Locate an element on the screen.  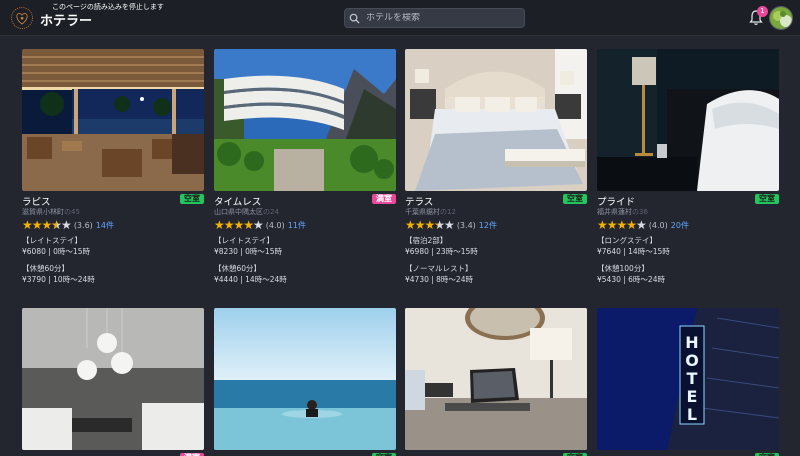
plan-label: 【ロングステイ】 is located at coordinates (627, 240).